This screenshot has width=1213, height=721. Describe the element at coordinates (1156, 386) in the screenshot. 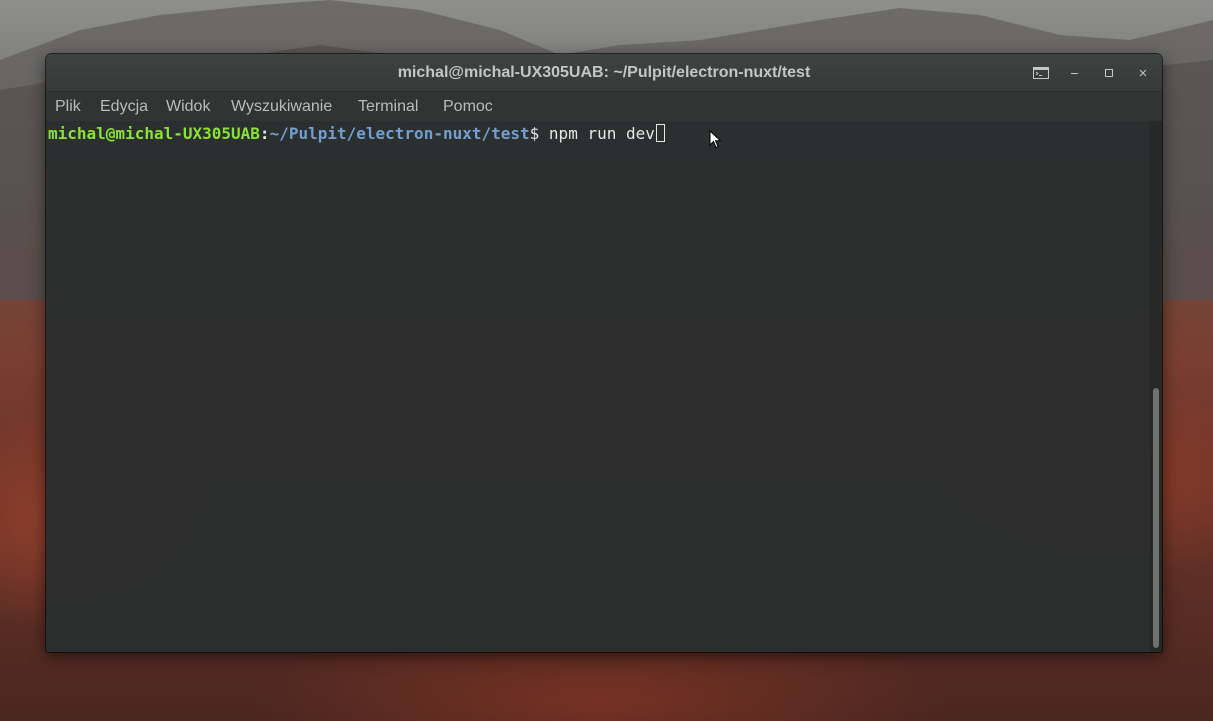

I see `vertical-scrollbar` at that location.